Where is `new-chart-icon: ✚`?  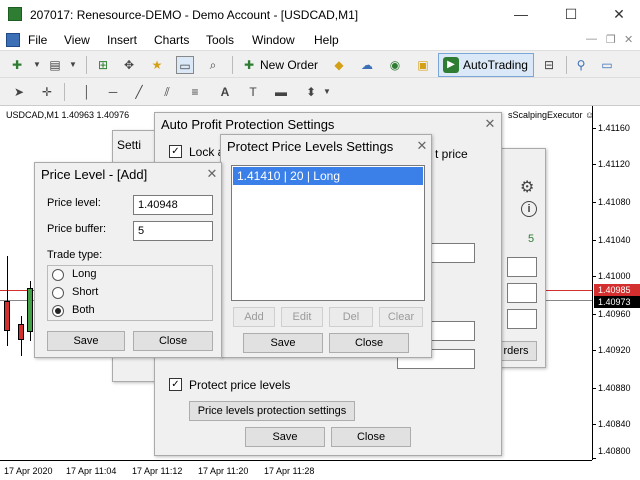 new-chart-icon: ✚ is located at coordinates (17, 65).